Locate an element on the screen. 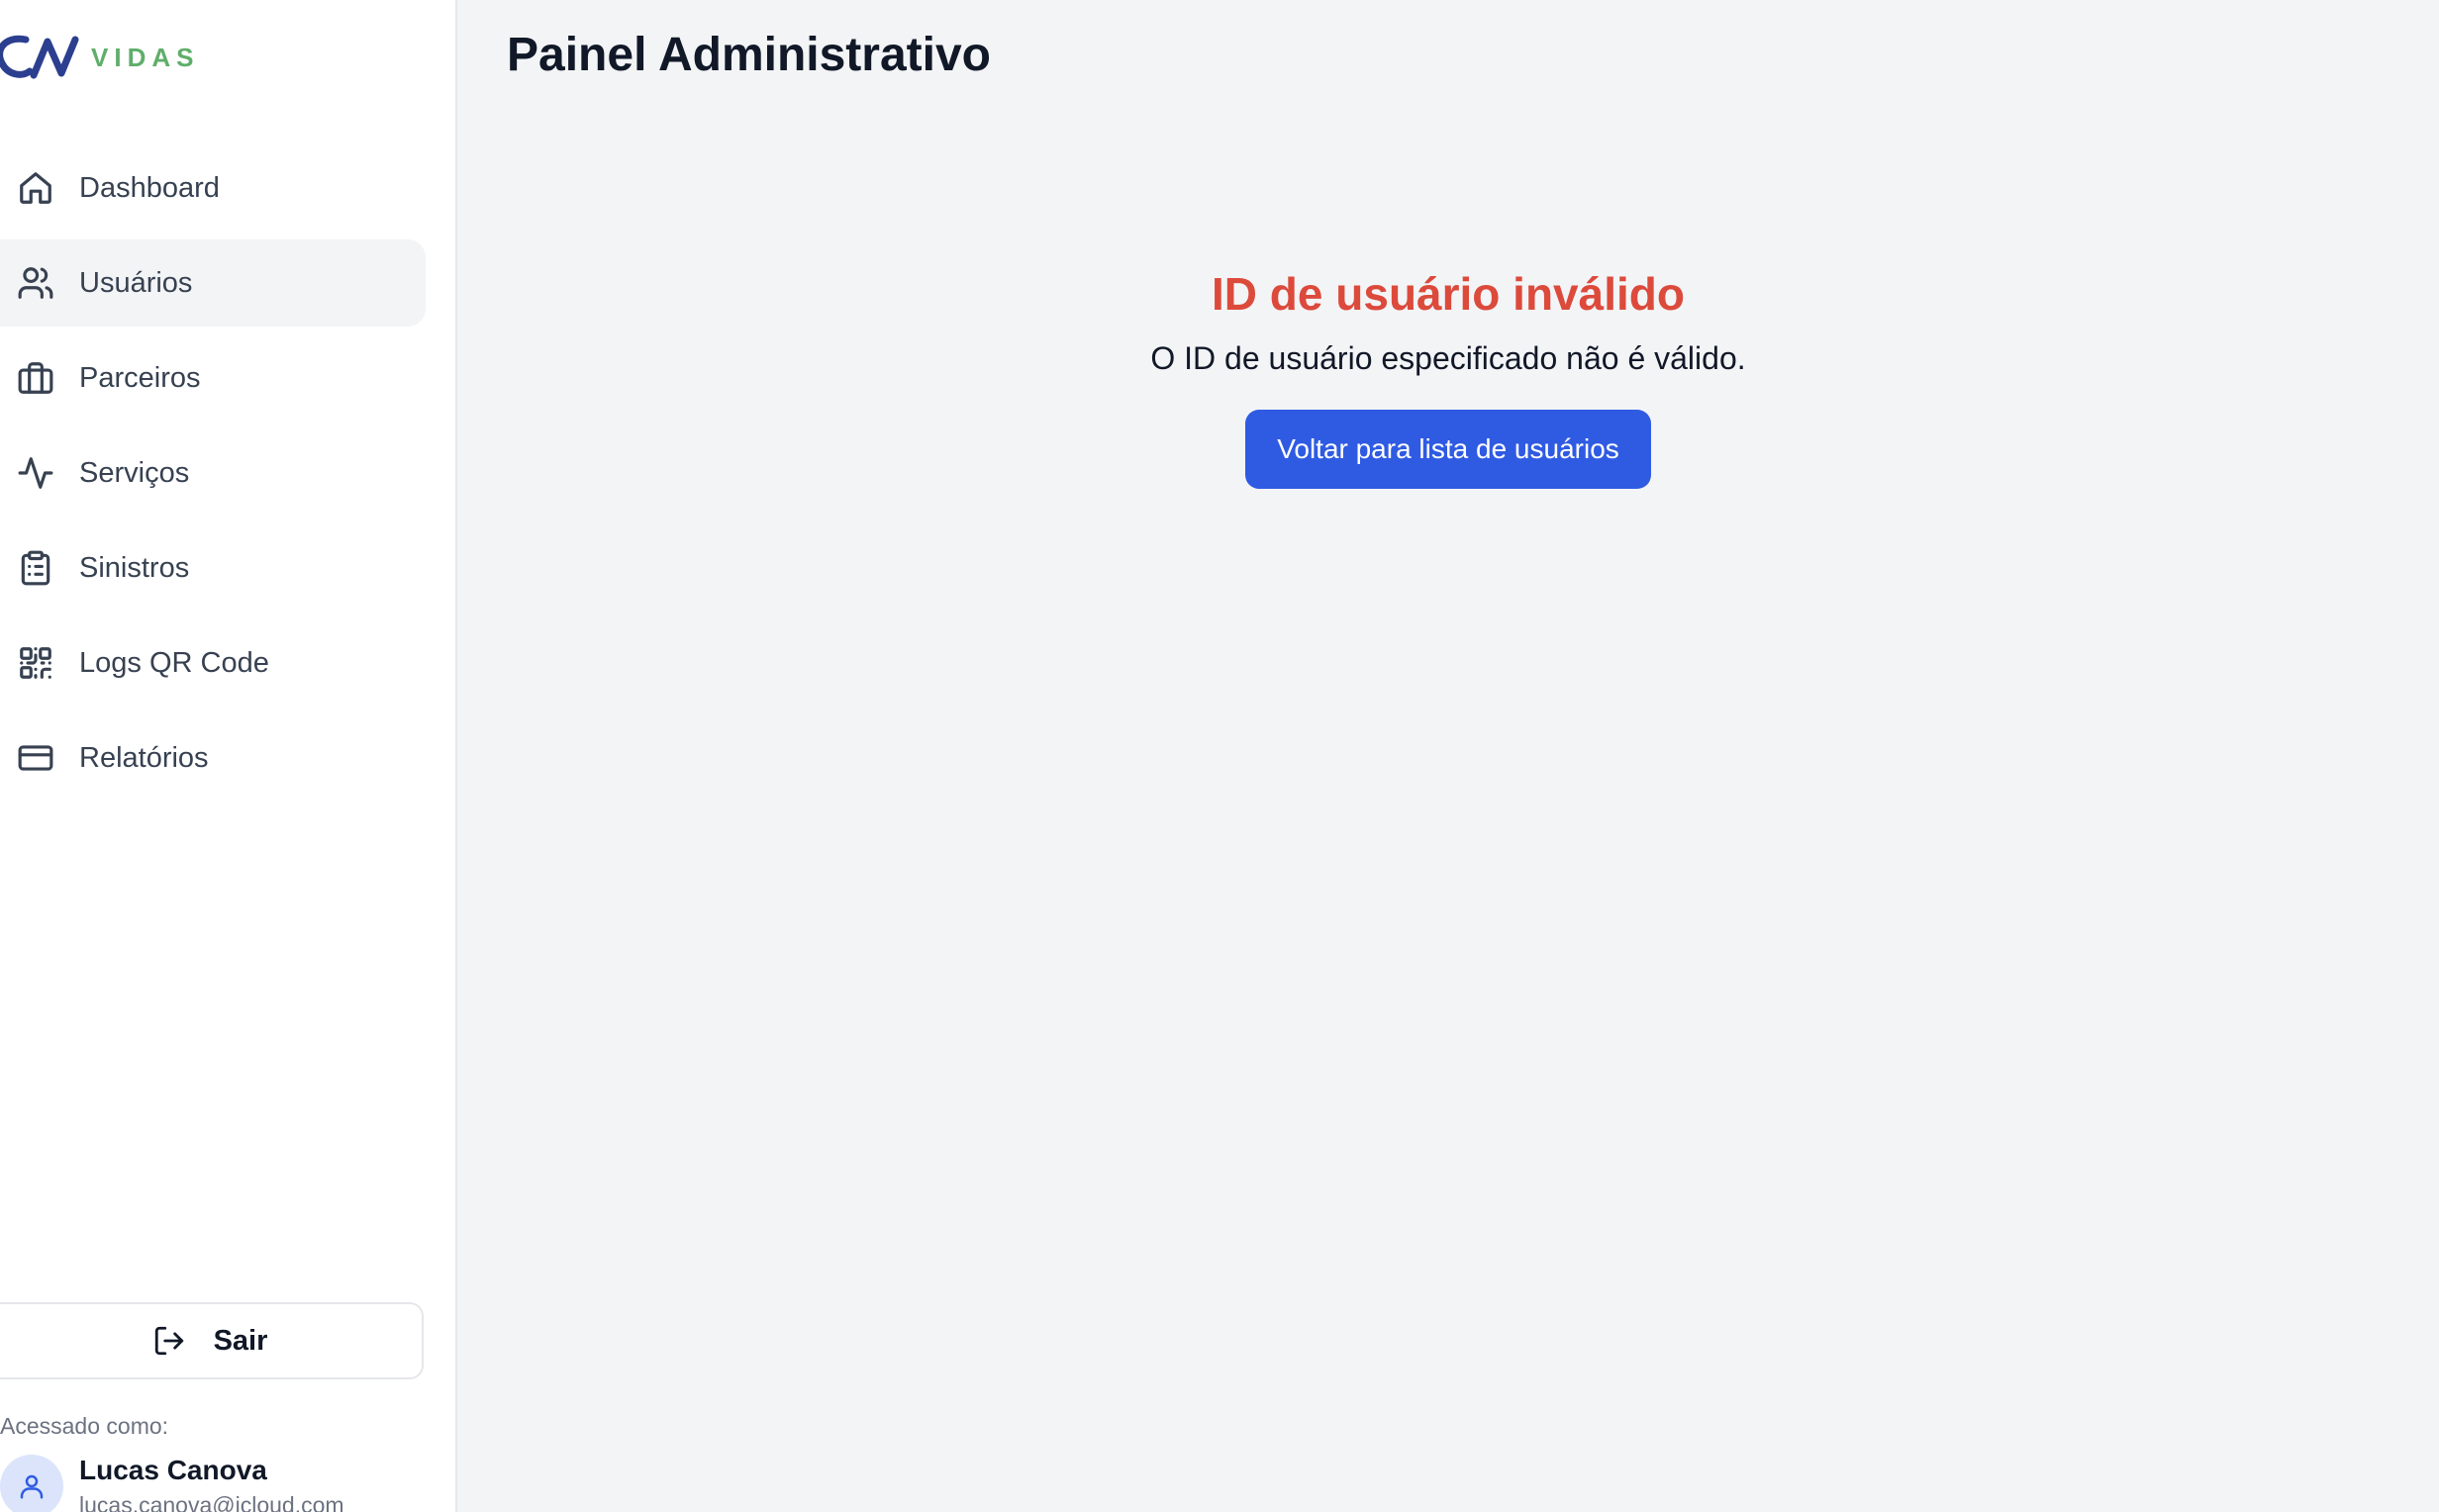 The image size is (2439, 1512). clipboard-list-icon is located at coordinates (35, 568).